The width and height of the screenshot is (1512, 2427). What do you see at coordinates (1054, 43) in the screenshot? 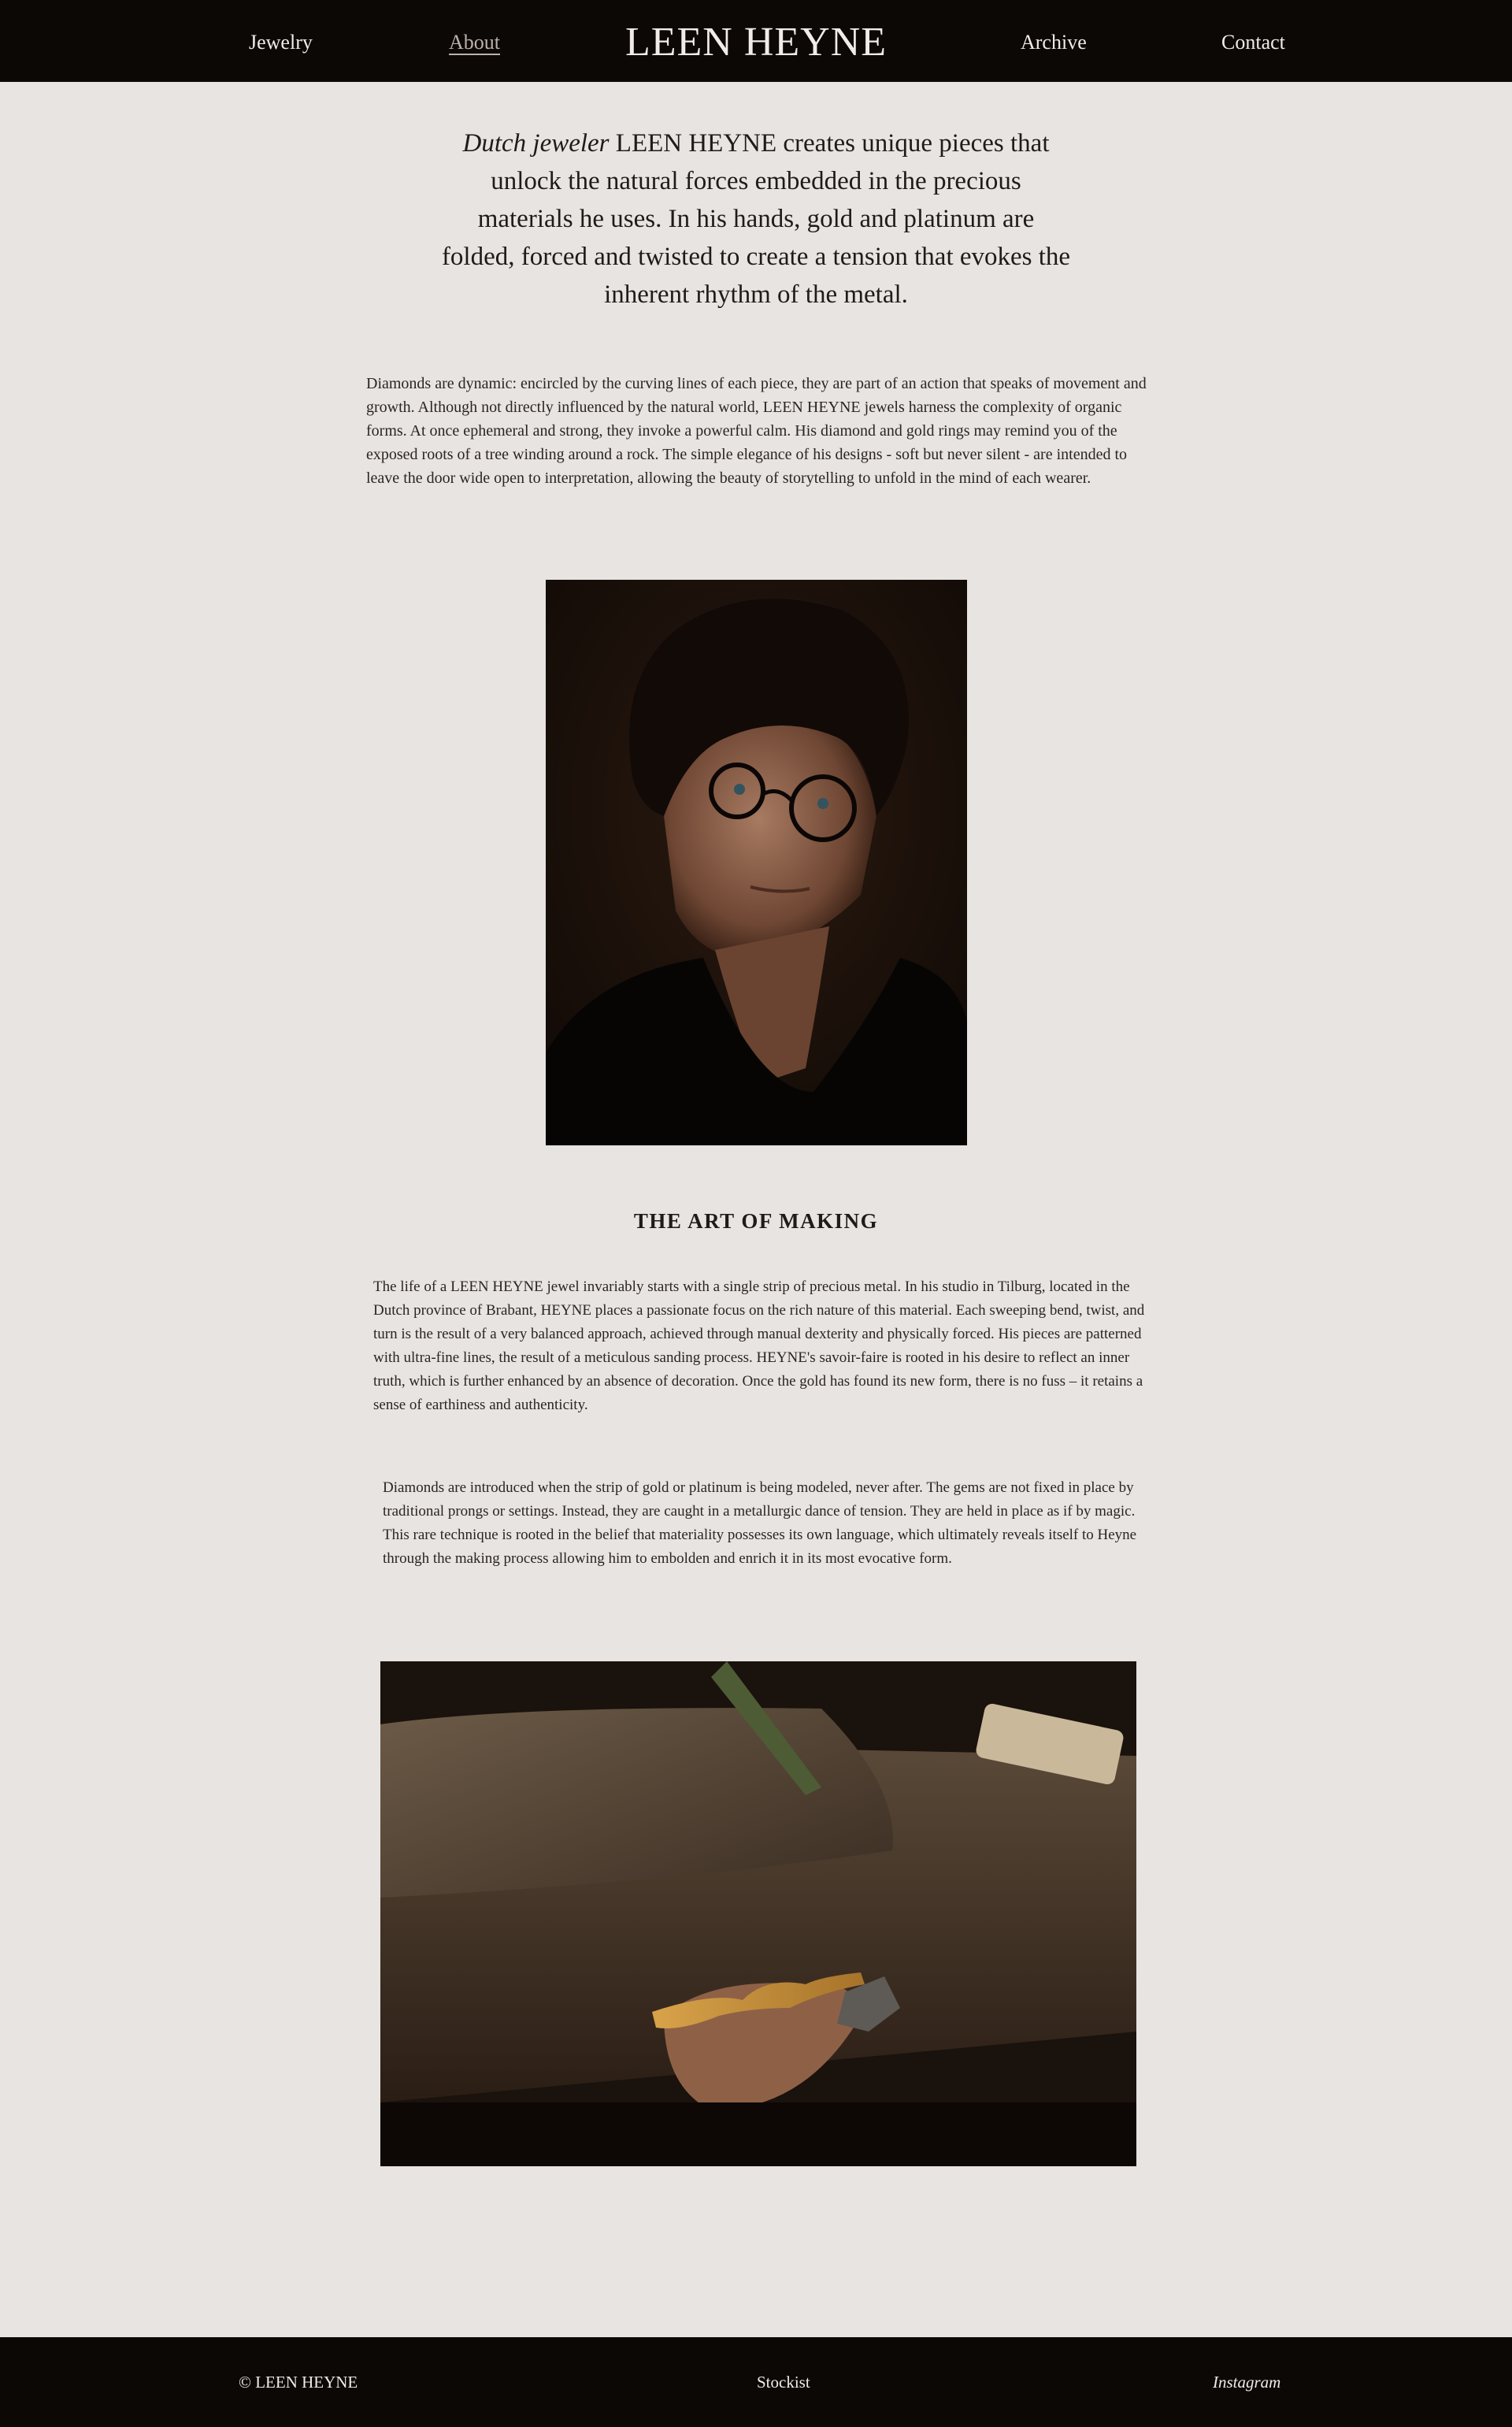
I see `nav-link-archive: Archive` at bounding box center [1054, 43].